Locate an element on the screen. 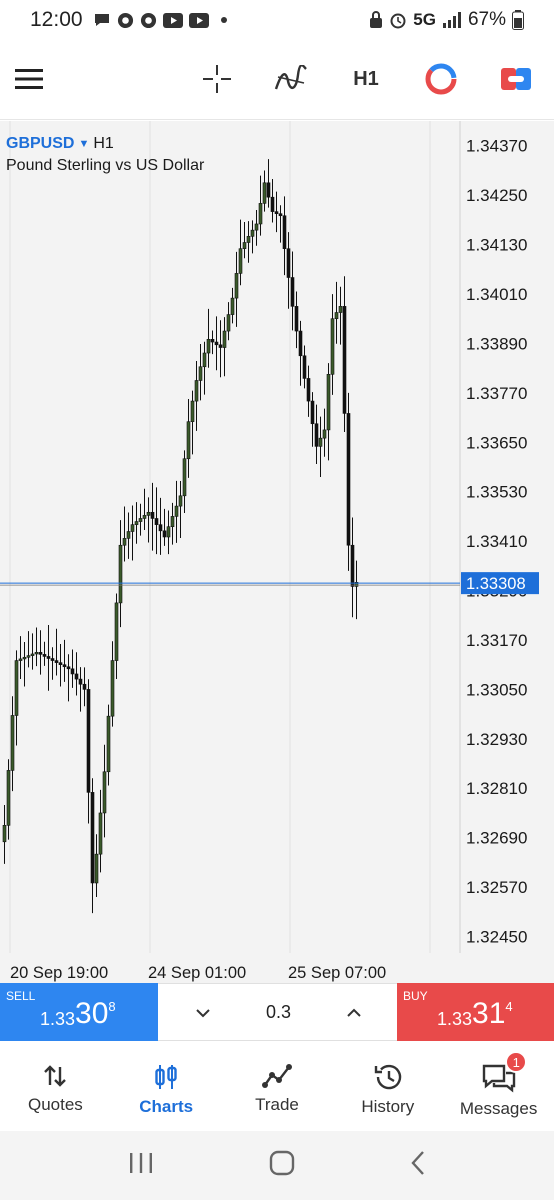  alarm-icon is located at coordinates (398, 21).